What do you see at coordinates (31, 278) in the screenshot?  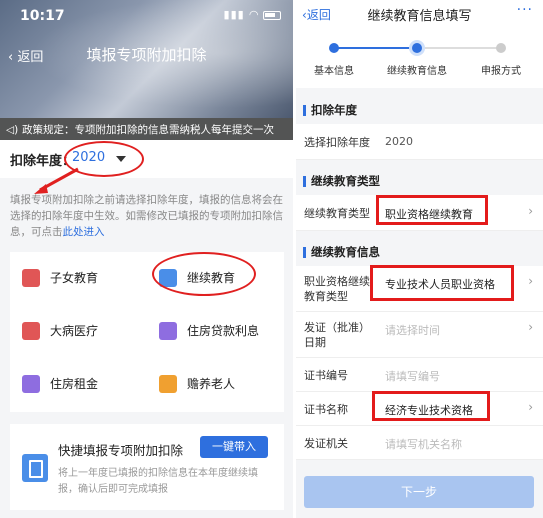 I see `books-icon` at bounding box center [31, 278].